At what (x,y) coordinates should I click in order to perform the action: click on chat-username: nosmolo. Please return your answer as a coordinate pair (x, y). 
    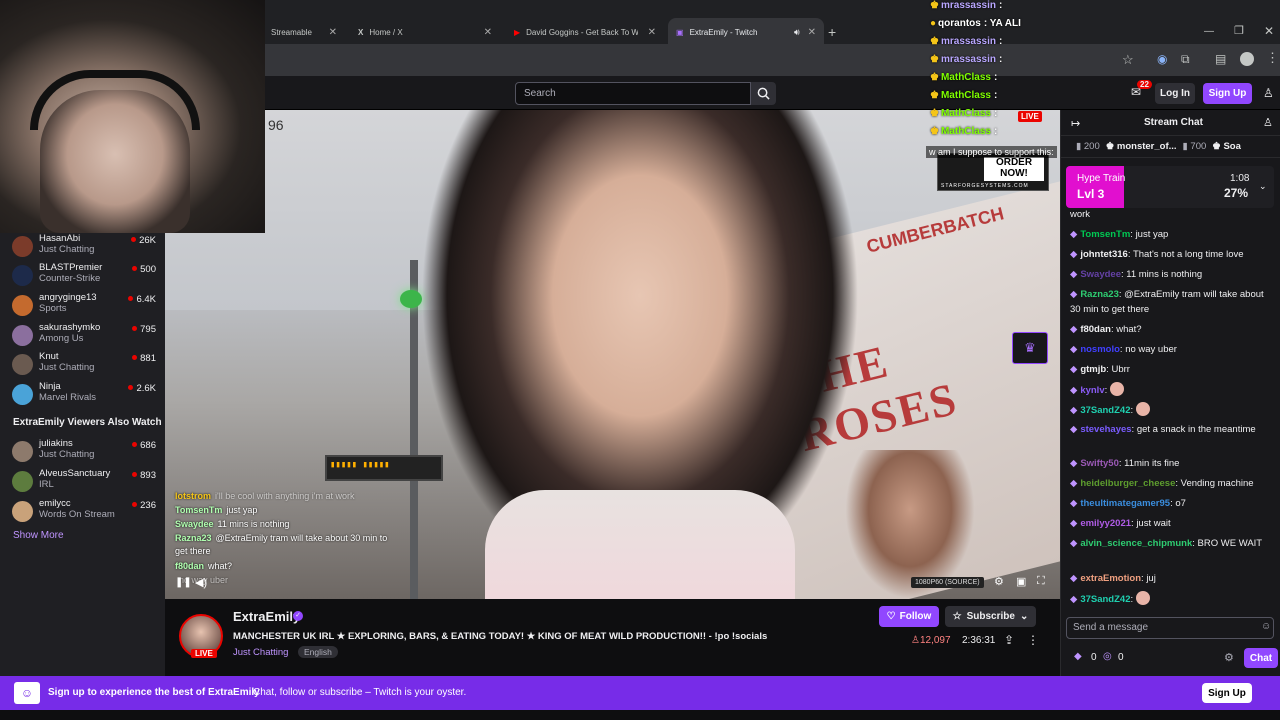
    Looking at the image, I should click on (1100, 349).